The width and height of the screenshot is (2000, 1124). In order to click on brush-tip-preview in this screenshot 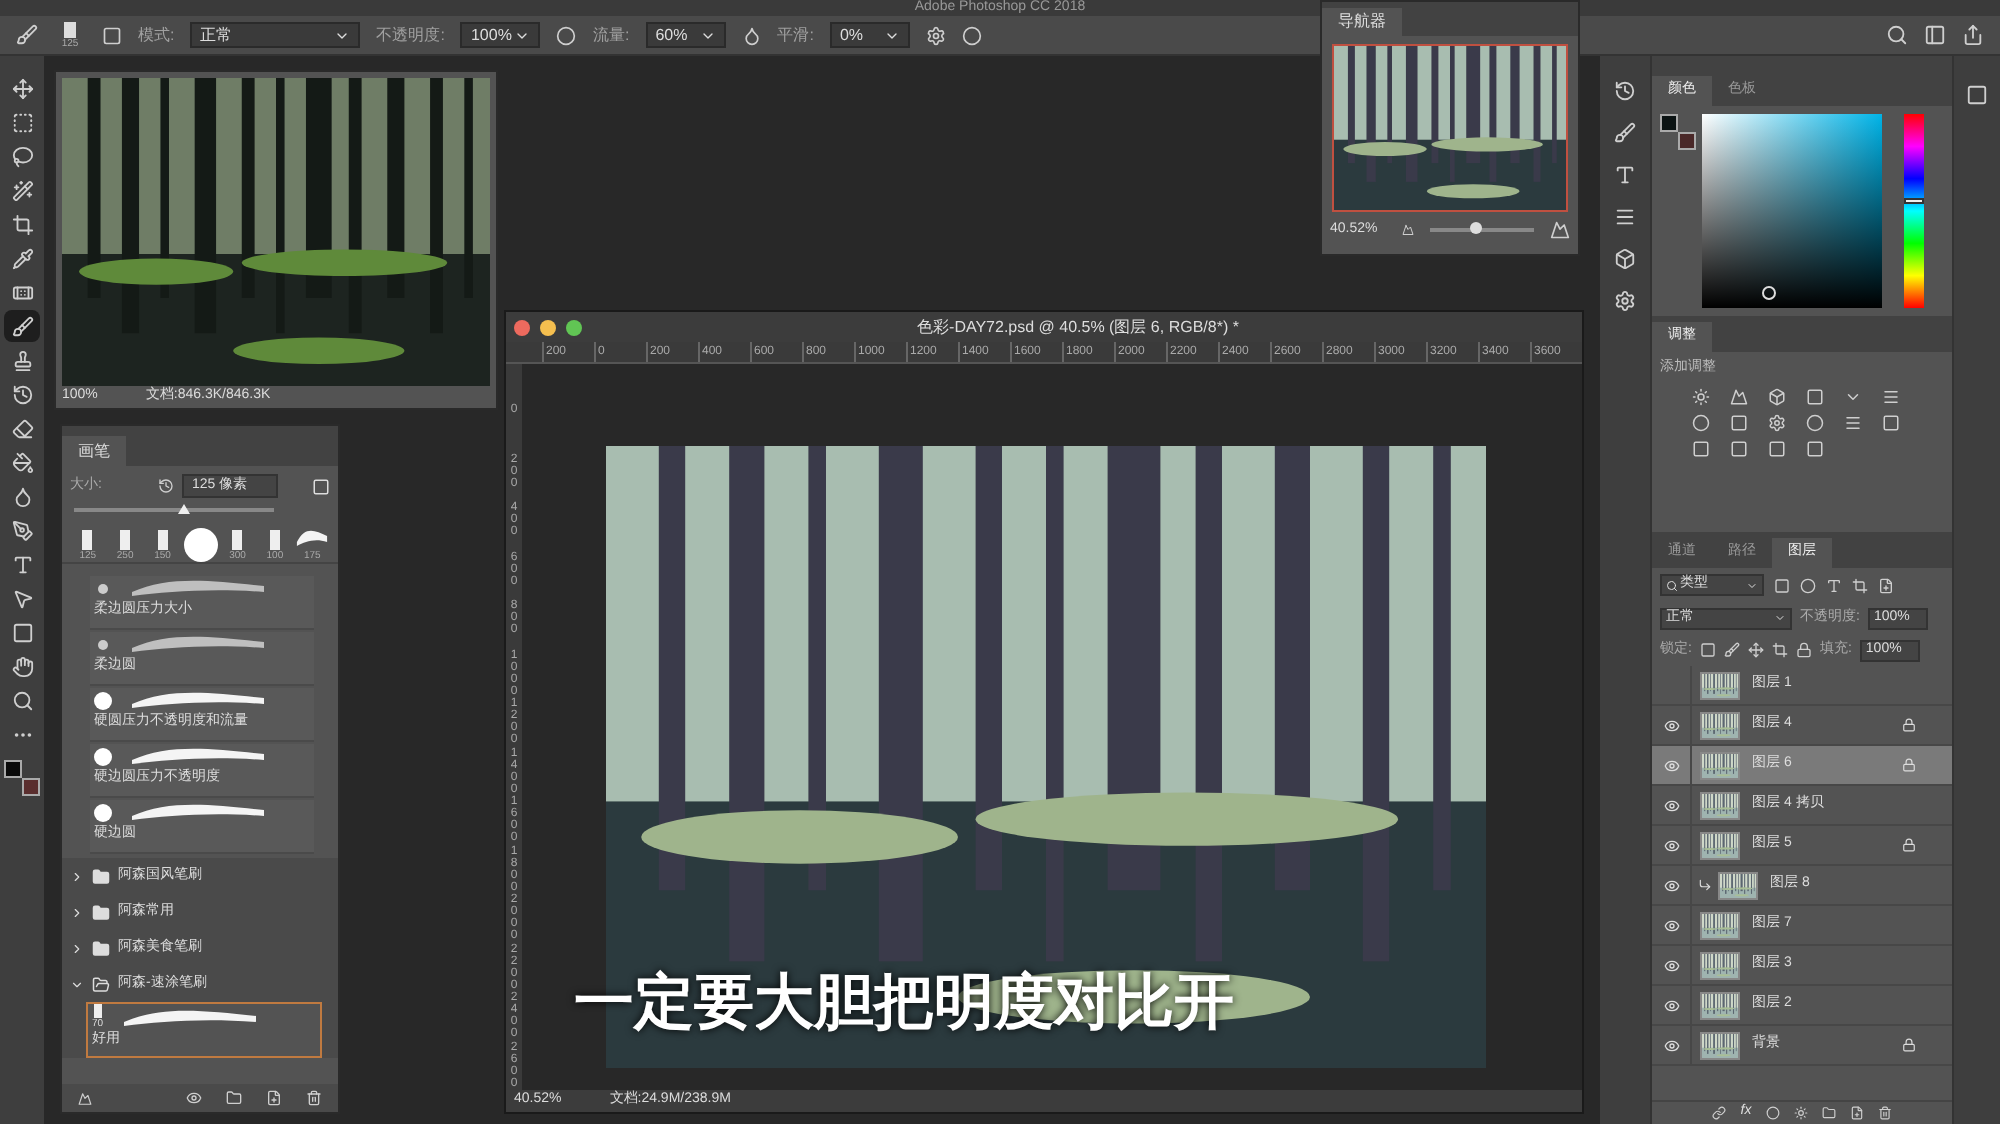, I will do `click(70, 29)`.